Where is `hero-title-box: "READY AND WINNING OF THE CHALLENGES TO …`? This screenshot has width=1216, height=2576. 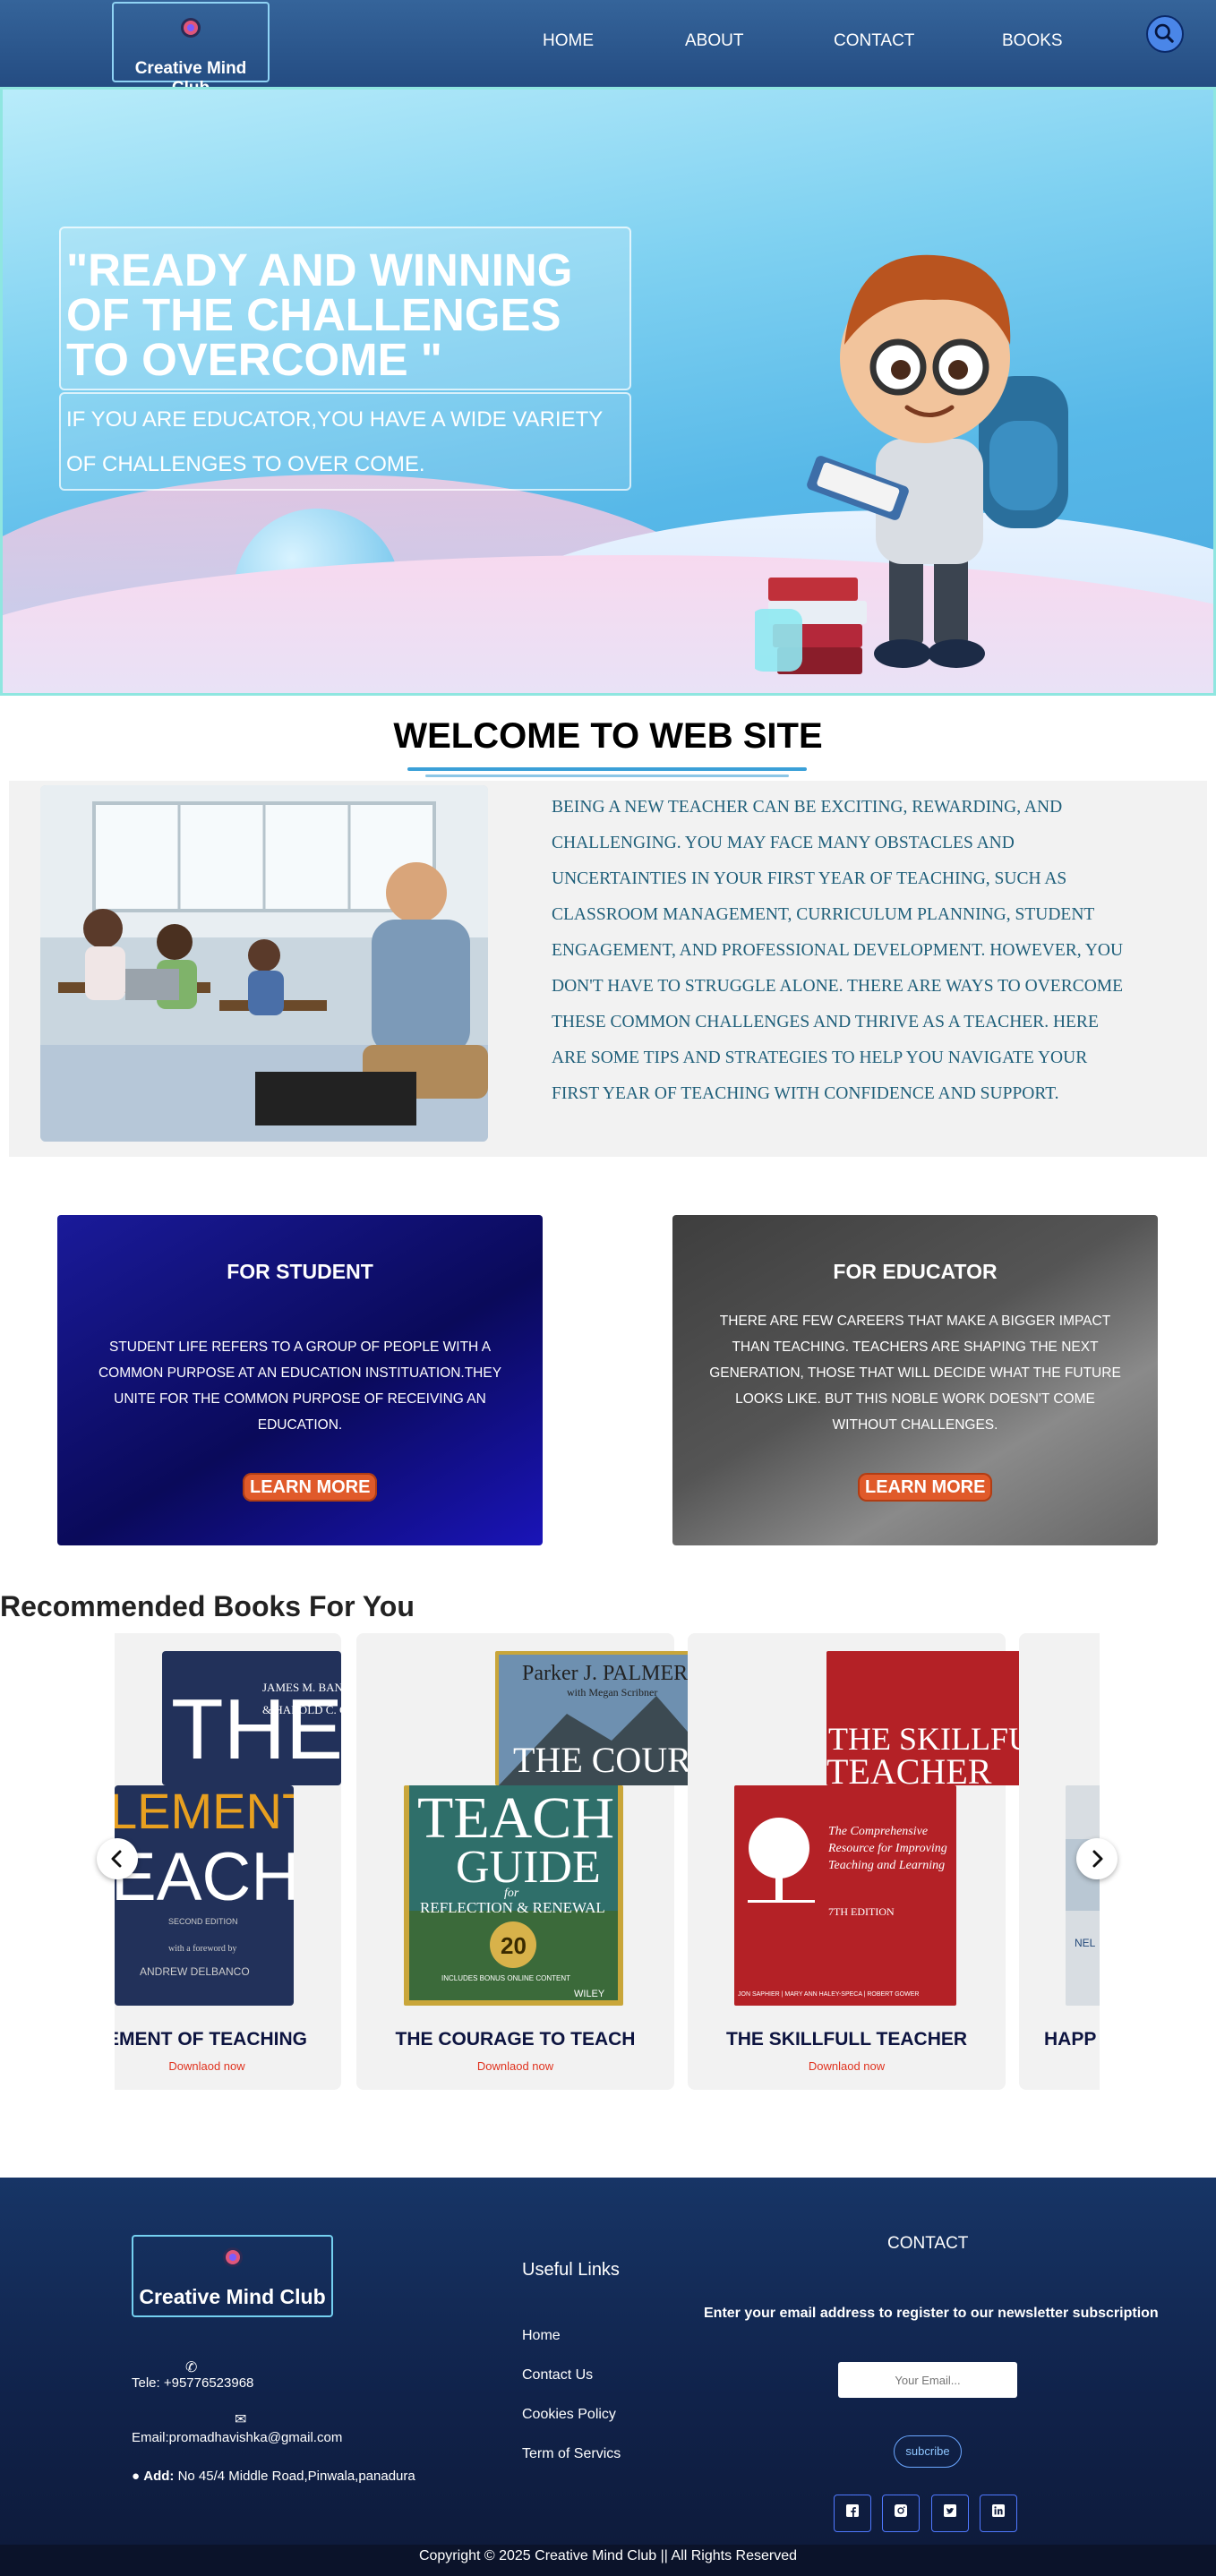 hero-title-box: "READY AND WINNING OF THE CHALLENGES TO … is located at coordinates (345, 308).